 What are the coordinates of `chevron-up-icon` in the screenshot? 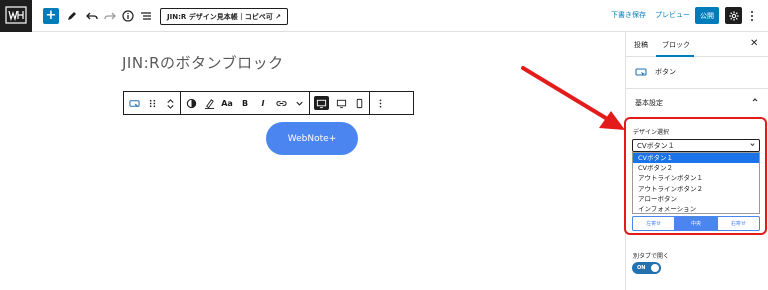 It's located at (755, 101).